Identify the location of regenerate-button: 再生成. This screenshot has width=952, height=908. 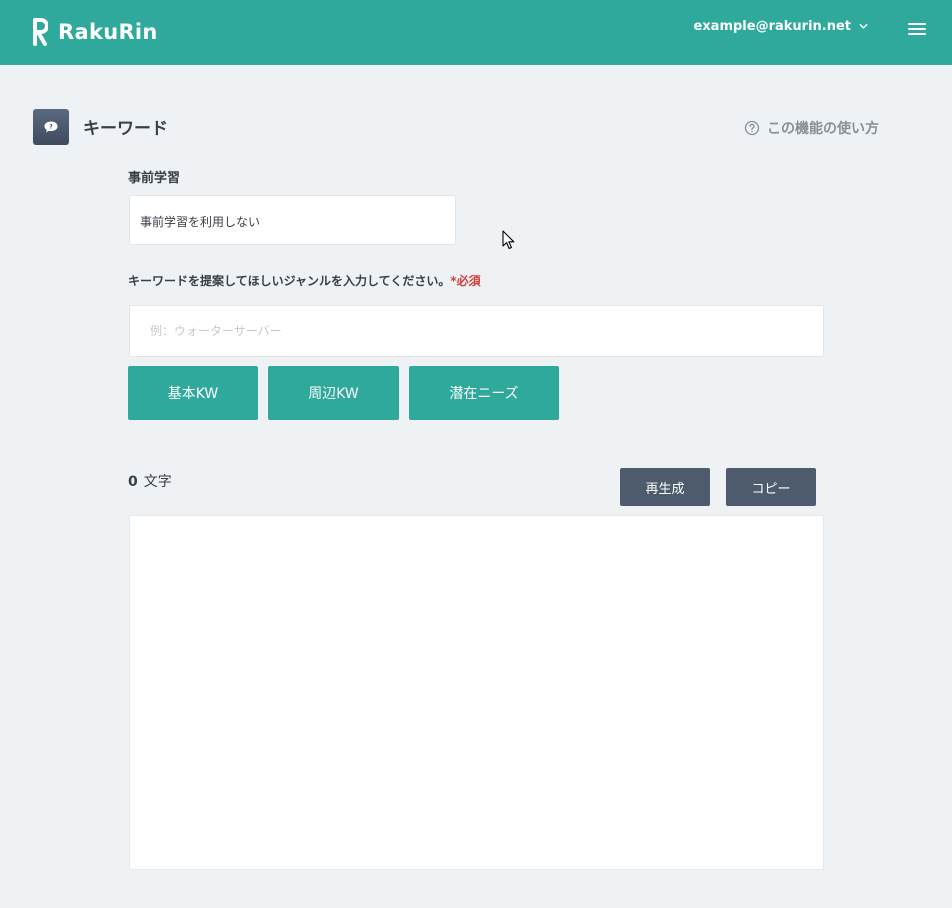
(665, 487).